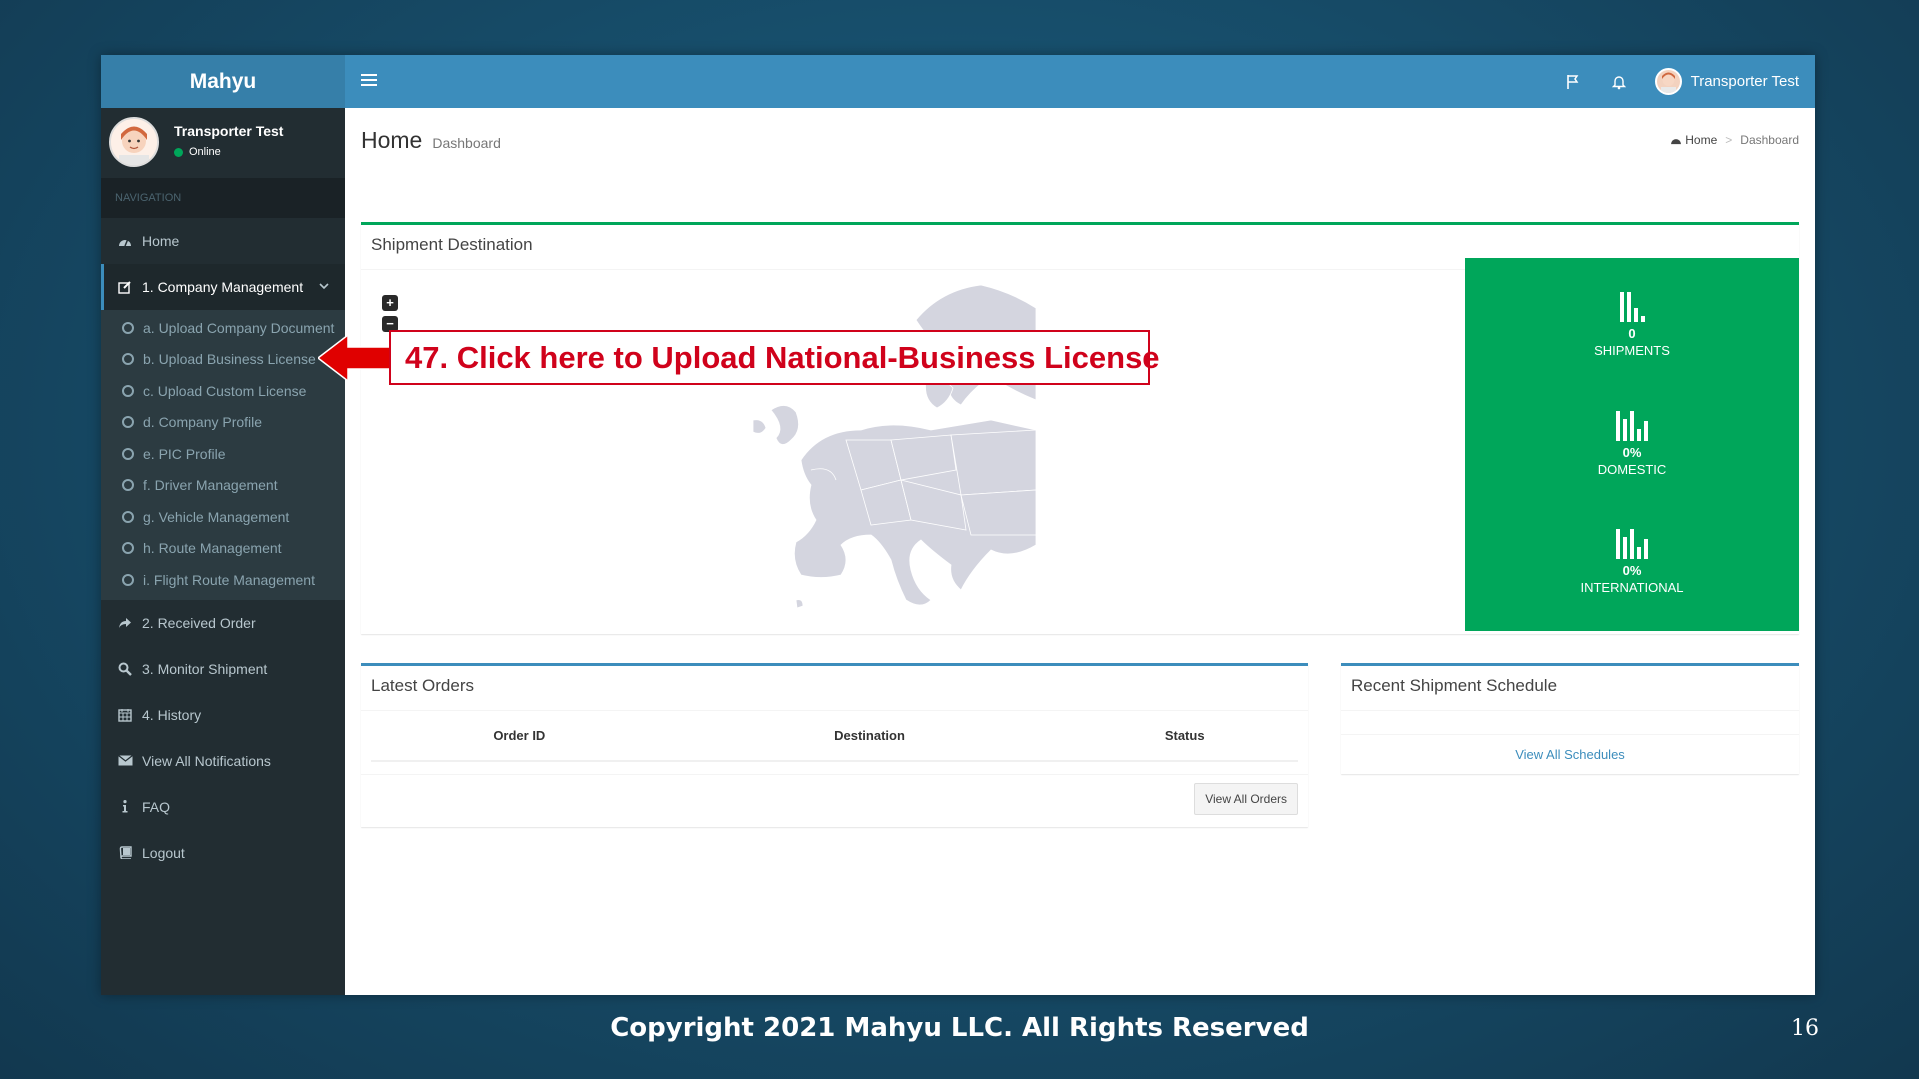  Describe the element at coordinates (869, 736) in the screenshot. I see `column-header-destination: Destination` at that location.